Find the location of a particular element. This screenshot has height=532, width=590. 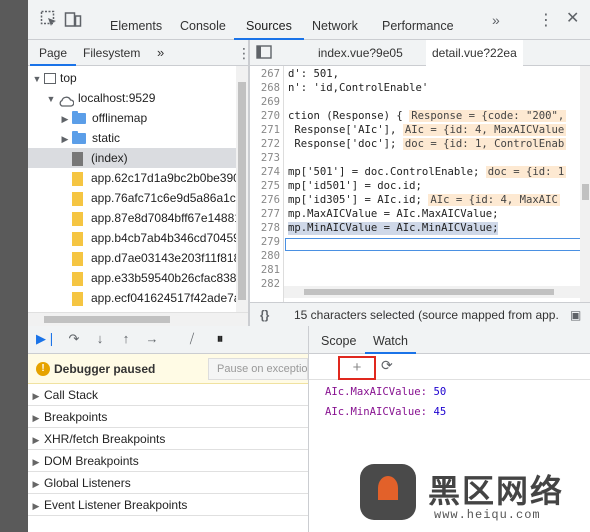

inline-value: AIc = {id: 4, MaxAICValue is located at coordinates (484, 130).